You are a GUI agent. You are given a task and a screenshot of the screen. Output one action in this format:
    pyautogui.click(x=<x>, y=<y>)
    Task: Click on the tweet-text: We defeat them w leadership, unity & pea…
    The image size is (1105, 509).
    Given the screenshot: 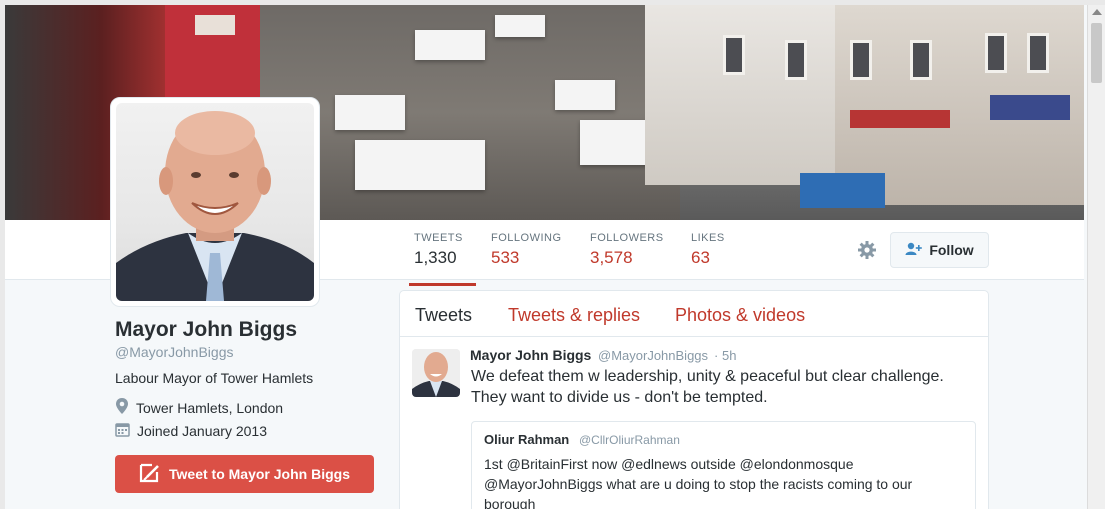 What is the action you would take?
    pyautogui.click(x=707, y=387)
    